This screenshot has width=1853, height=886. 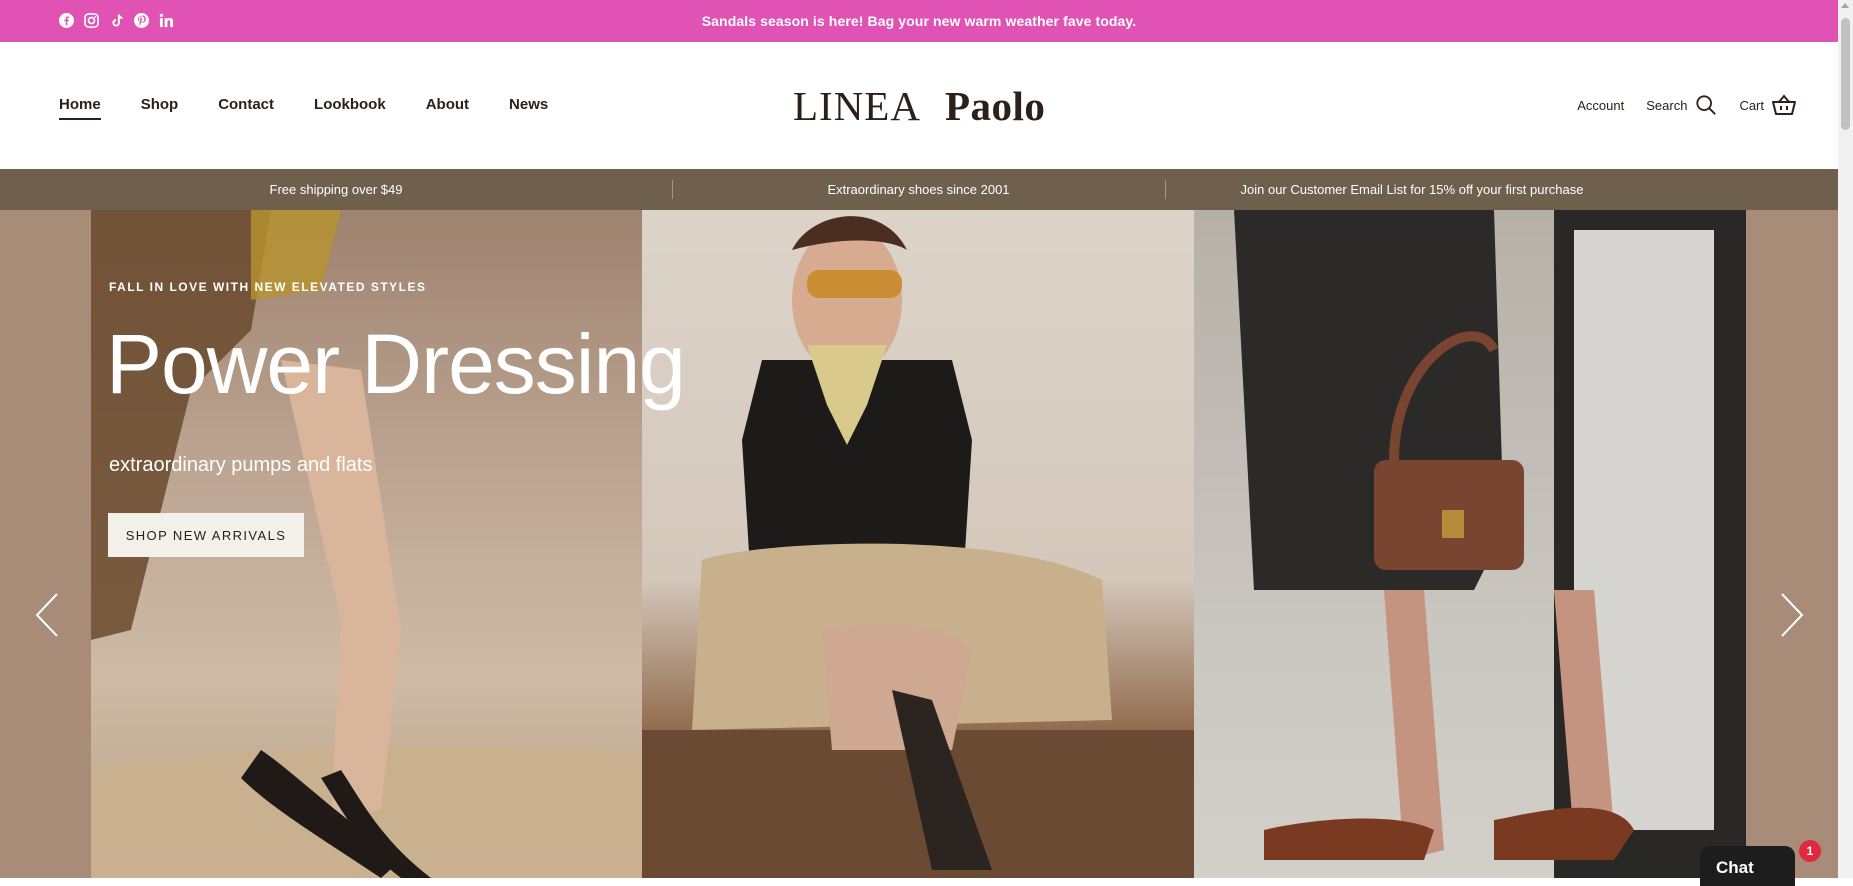 I want to click on cart-label: Cart, so click(x=1751, y=105).